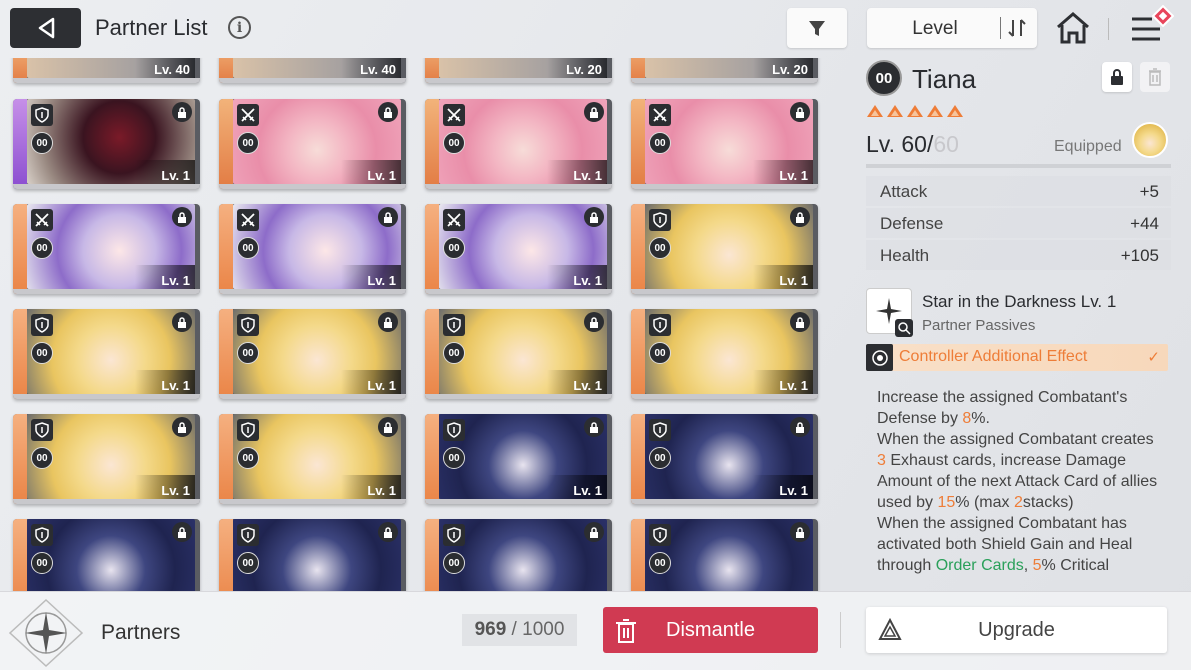 The height and width of the screenshot is (670, 1191). Describe the element at coordinates (905, 255) in the screenshot. I see `stat-label: Health` at that location.